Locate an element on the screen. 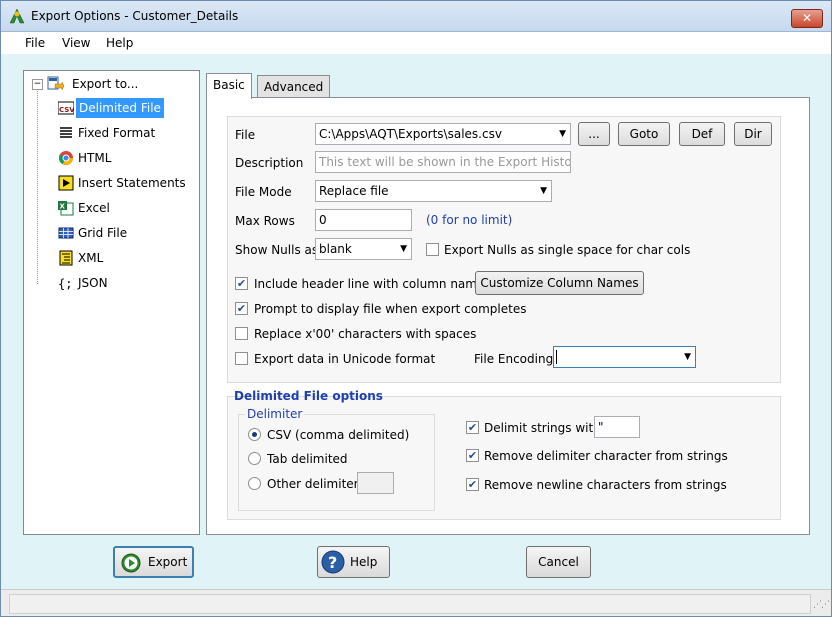  status-bar: ⋰⋰ is located at coordinates (416, 602).